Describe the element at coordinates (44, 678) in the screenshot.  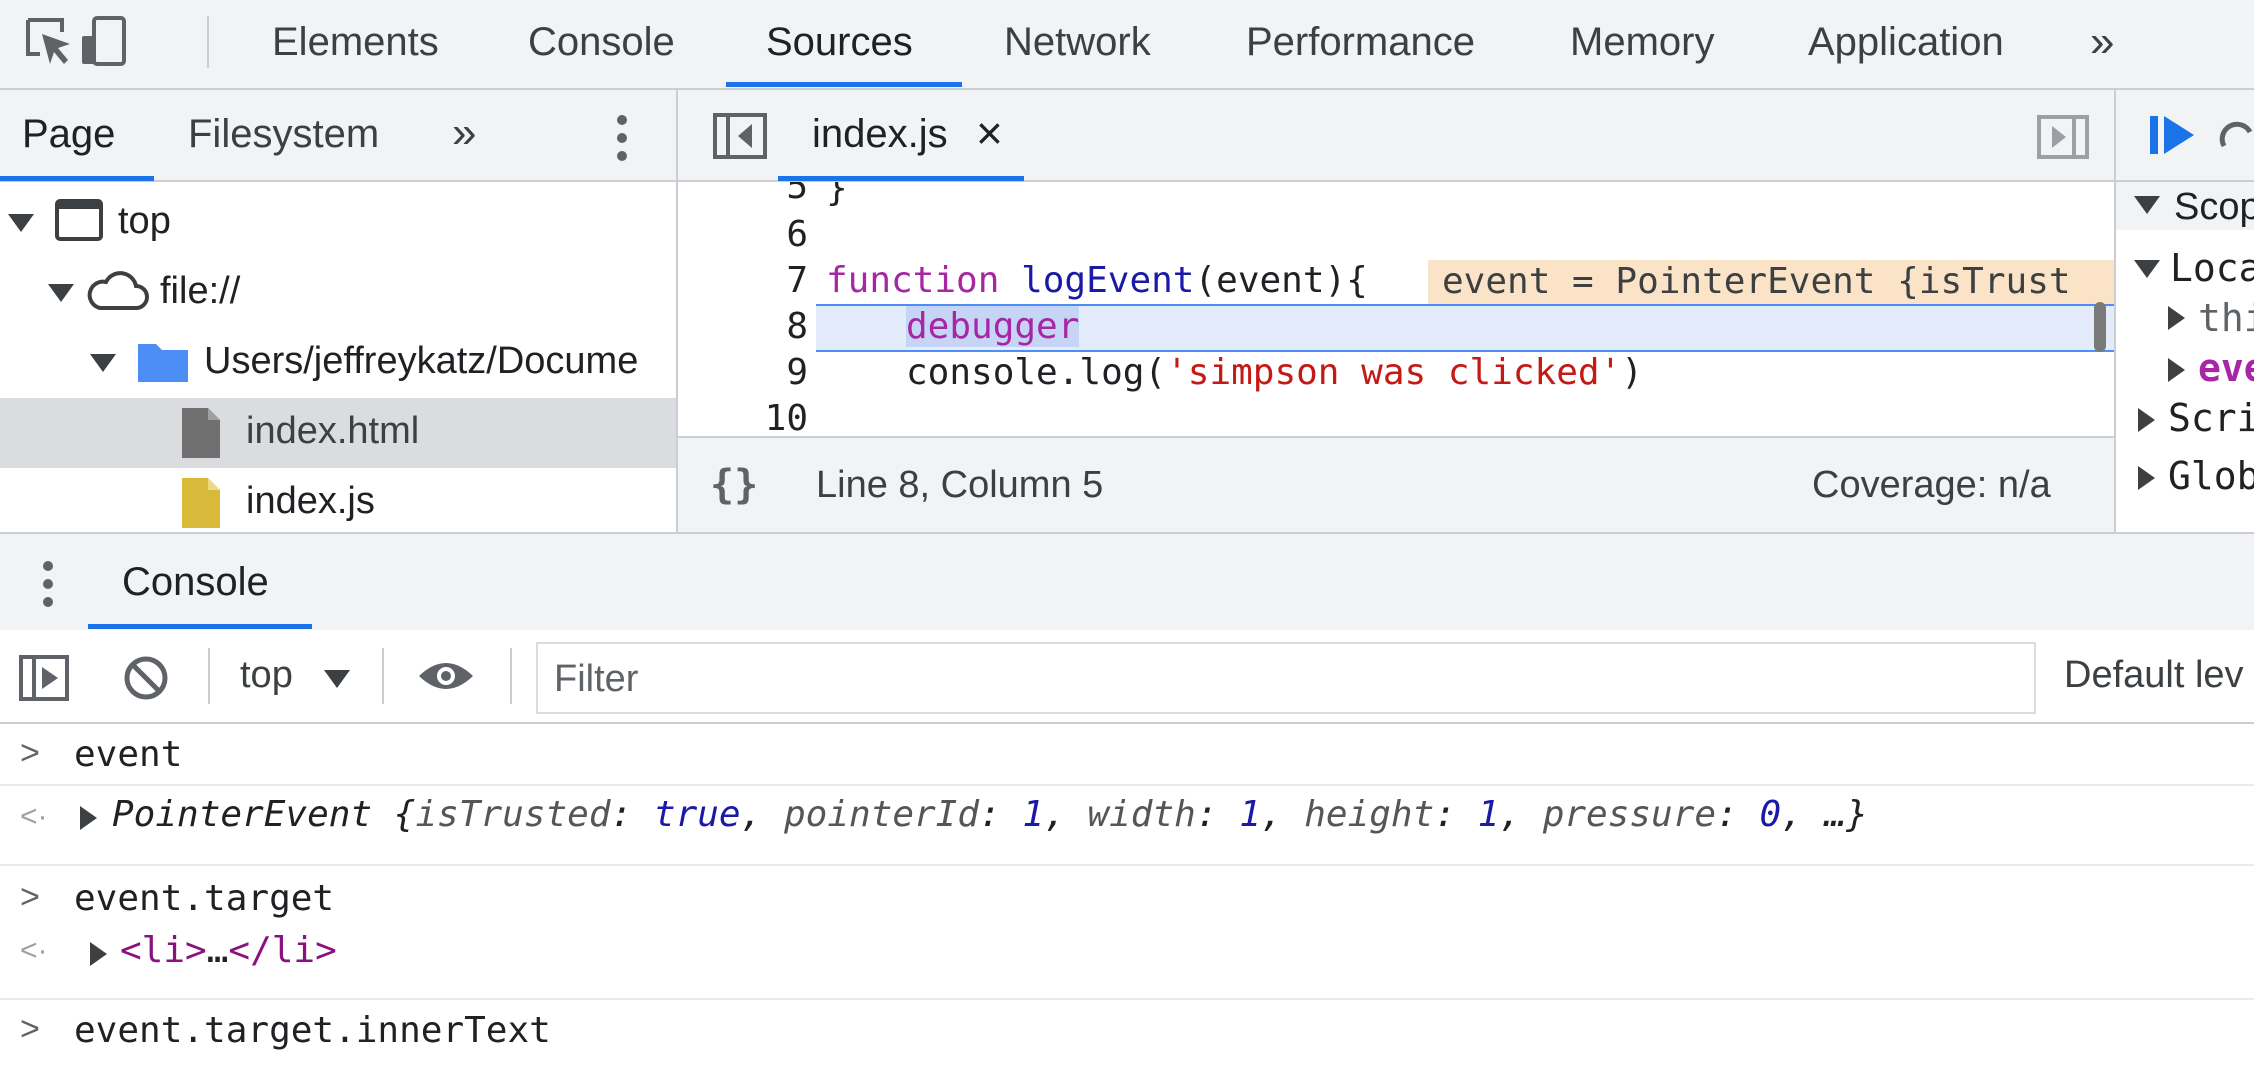
I see `show-sidebar-icon` at that location.